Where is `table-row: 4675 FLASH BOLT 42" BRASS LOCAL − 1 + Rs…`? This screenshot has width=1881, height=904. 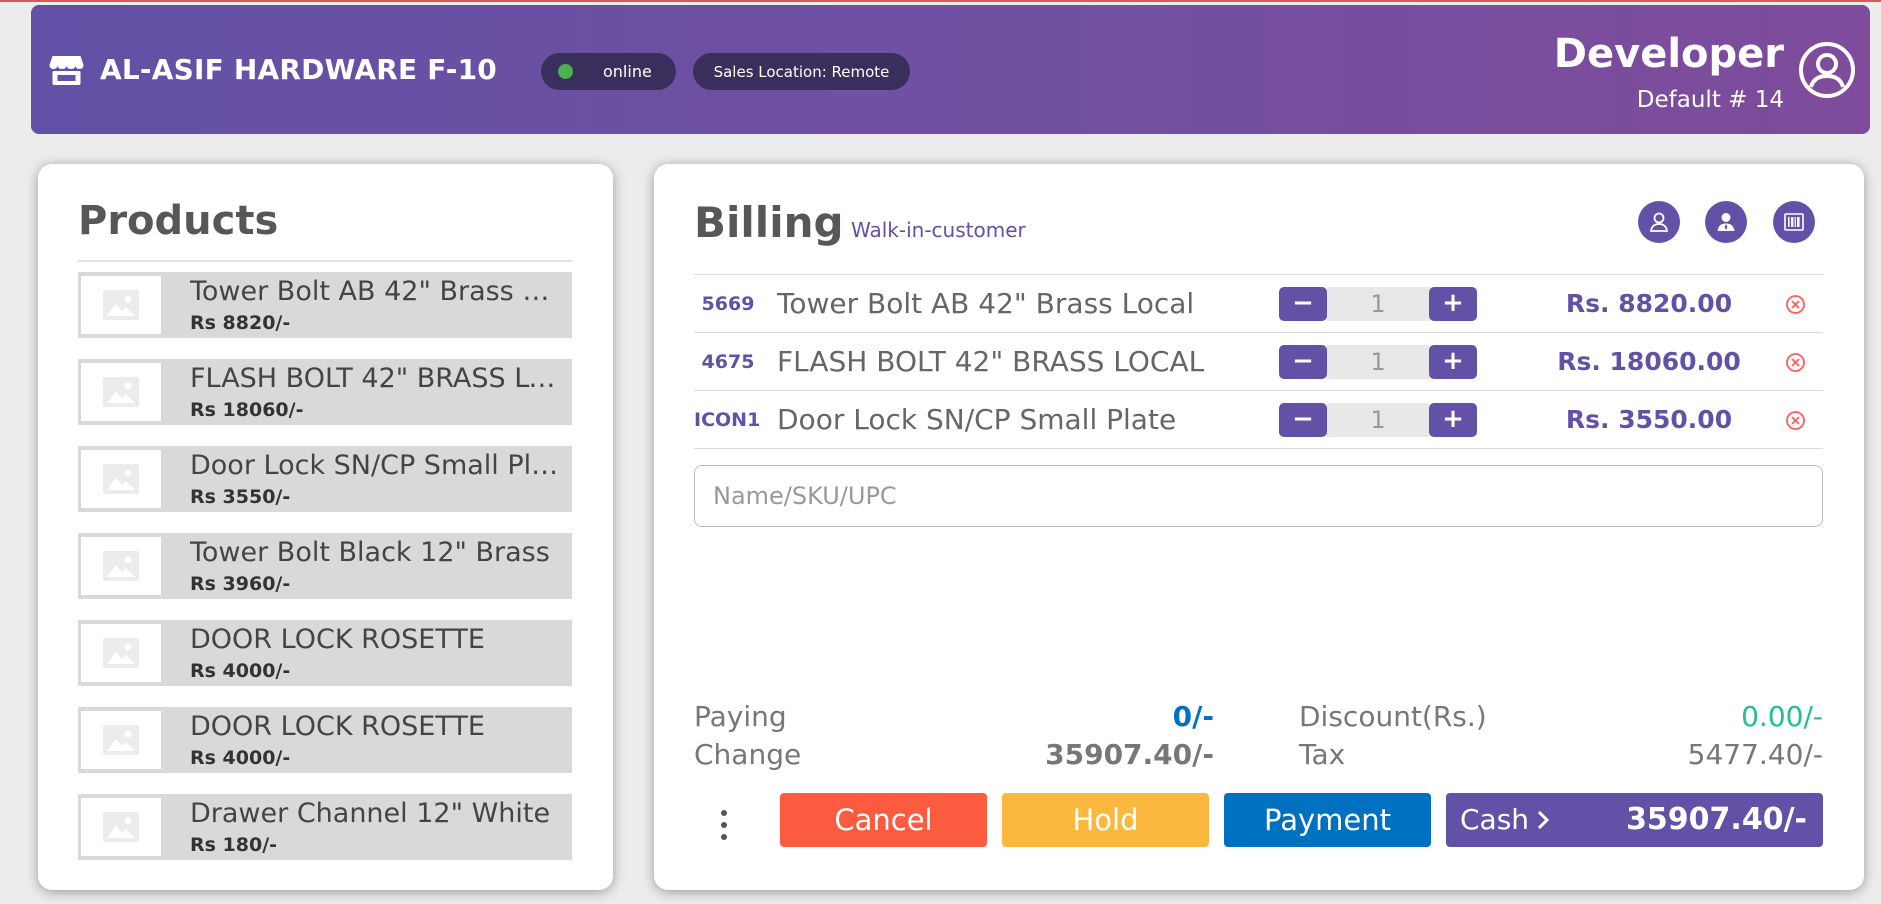
table-row: 4675 FLASH BOLT 42" BRASS LOCAL − 1 + Rs… is located at coordinates (1258, 362).